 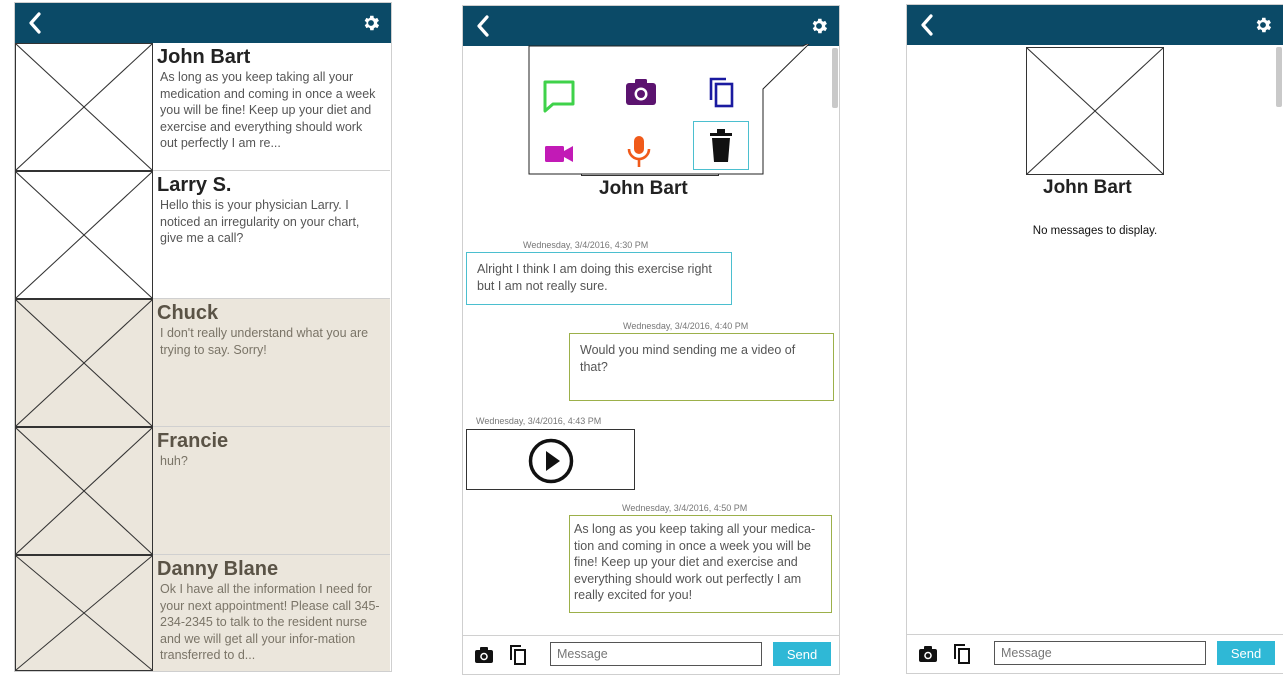 I want to click on contact-name: Larry S., so click(x=194, y=185).